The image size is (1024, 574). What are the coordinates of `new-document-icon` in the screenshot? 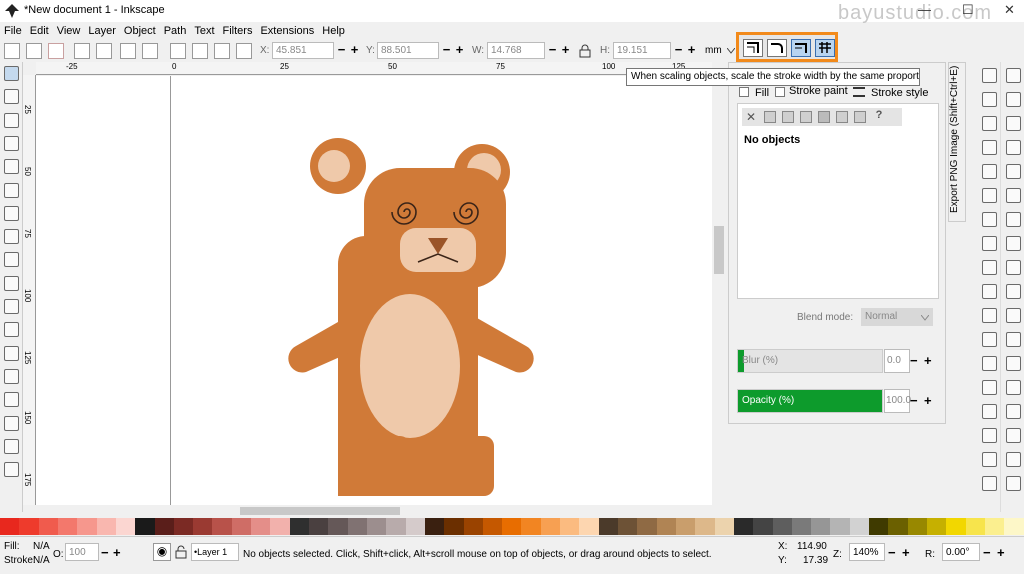 It's located at (989, 75).